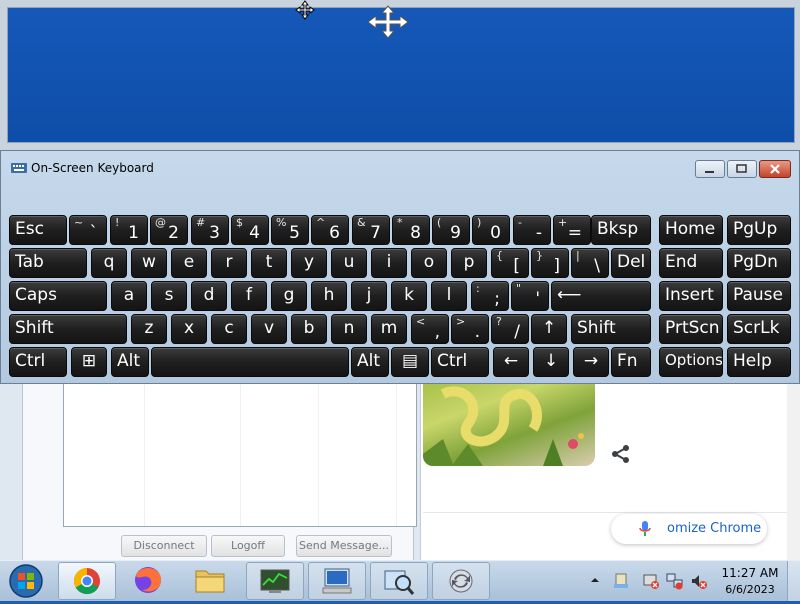  I want to click on key-y: y, so click(309, 263).